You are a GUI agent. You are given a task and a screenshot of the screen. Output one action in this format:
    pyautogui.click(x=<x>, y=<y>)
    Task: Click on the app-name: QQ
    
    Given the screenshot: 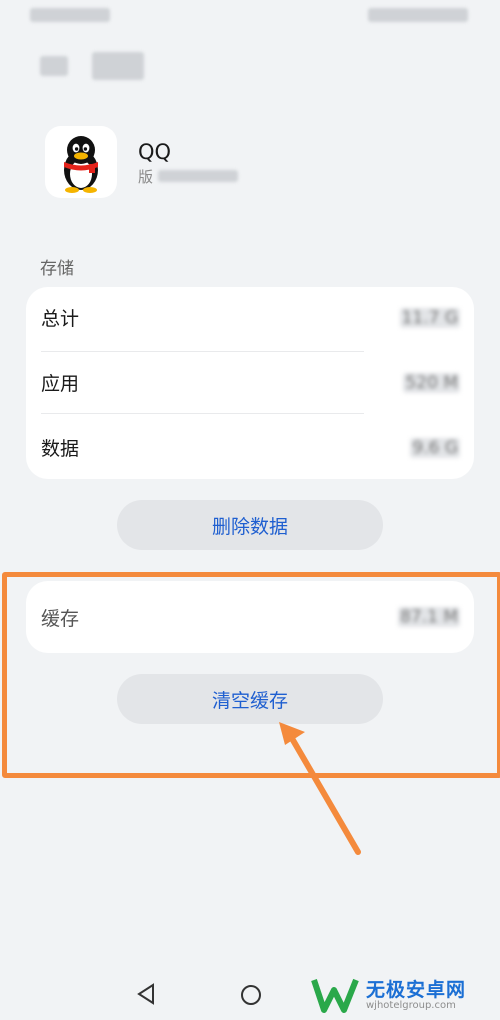 What is the action you would take?
    pyautogui.click(x=155, y=152)
    